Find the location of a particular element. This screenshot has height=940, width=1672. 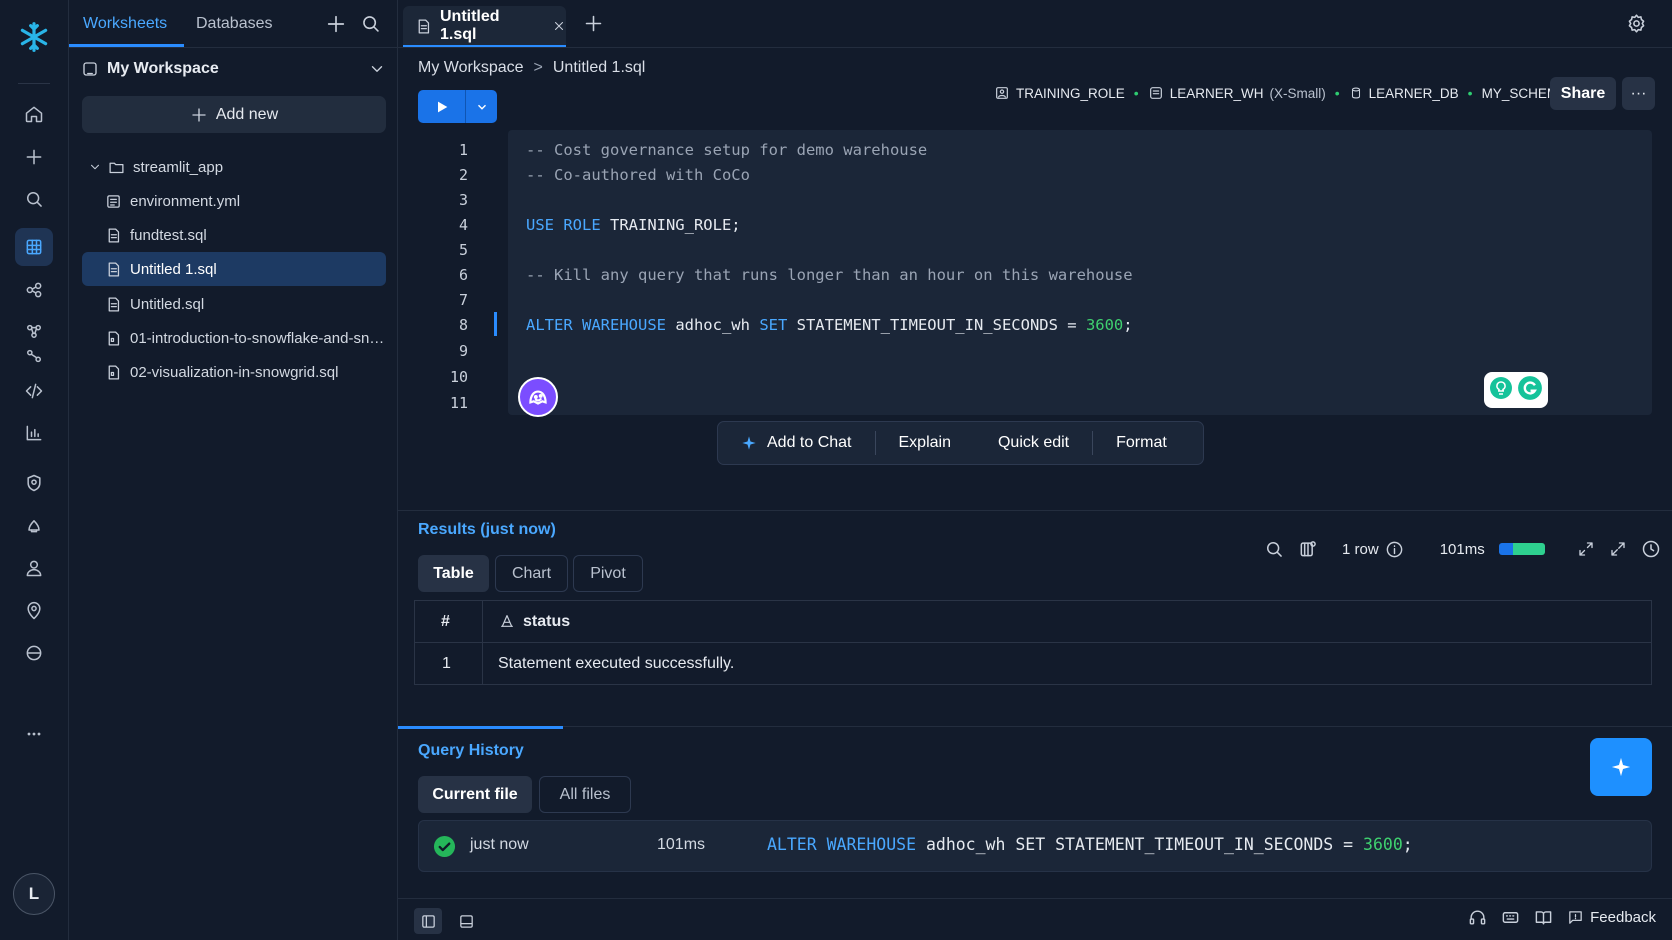

marketplace-icon is located at coordinates (34, 525).